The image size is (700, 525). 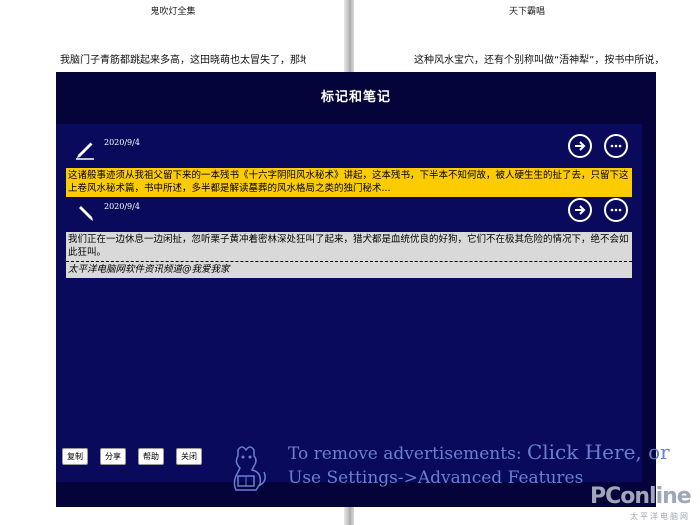 I want to click on right-page-header: 天下霸唱, so click(x=526, y=12).